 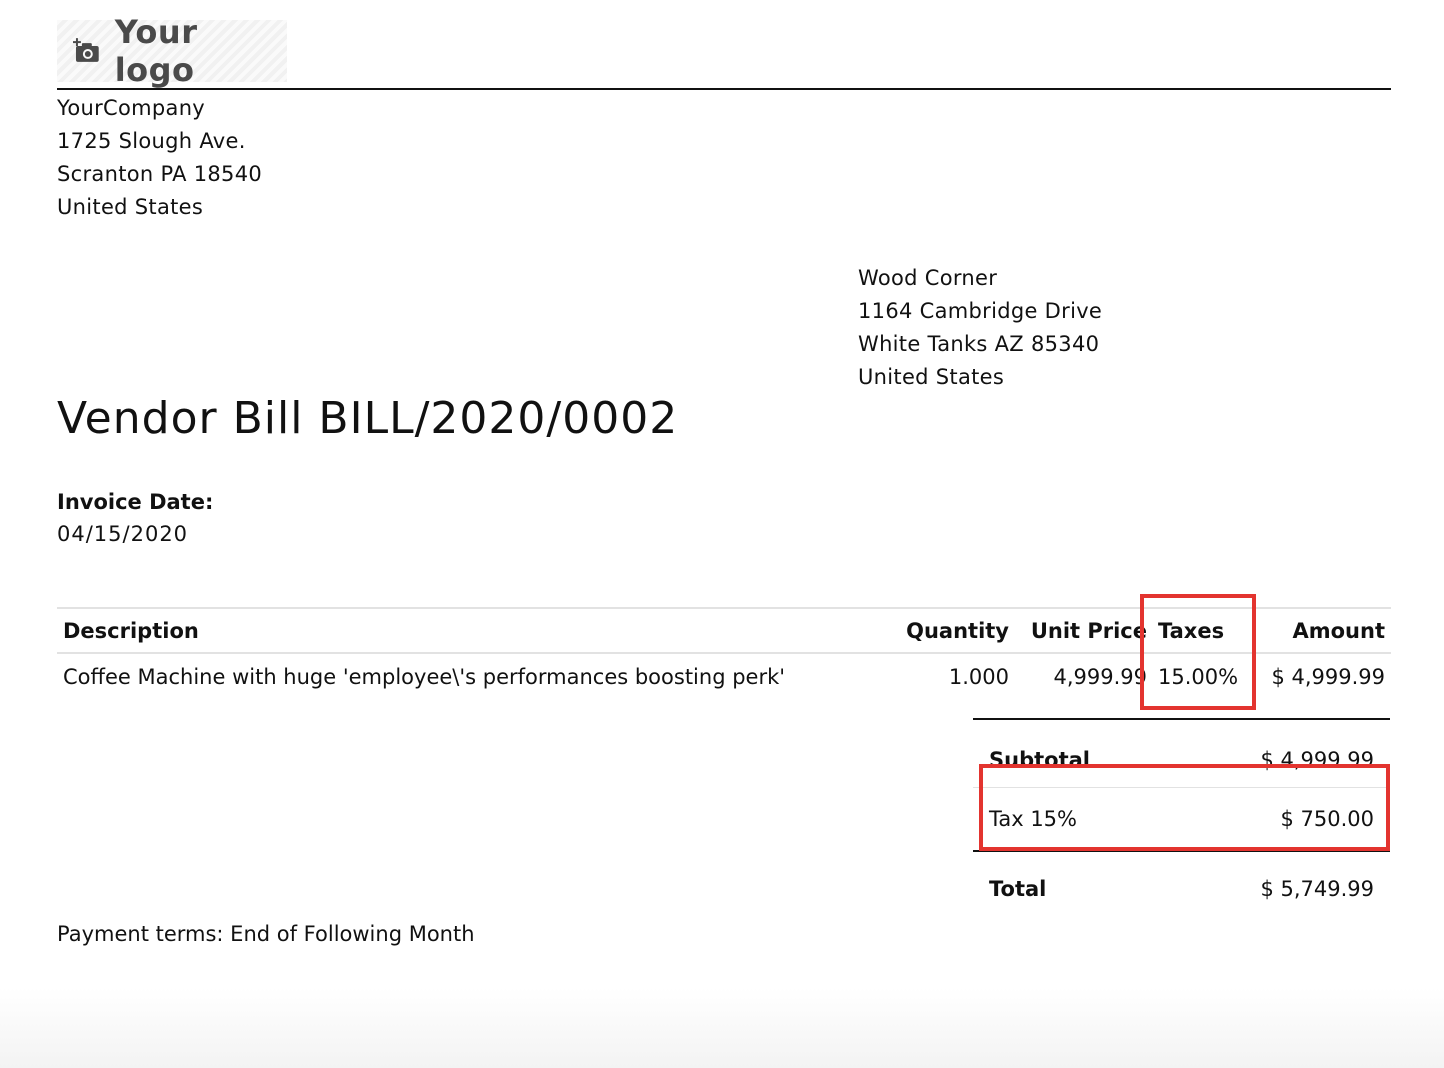 I want to click on camera-add-icon, so click(x=86, y=50).